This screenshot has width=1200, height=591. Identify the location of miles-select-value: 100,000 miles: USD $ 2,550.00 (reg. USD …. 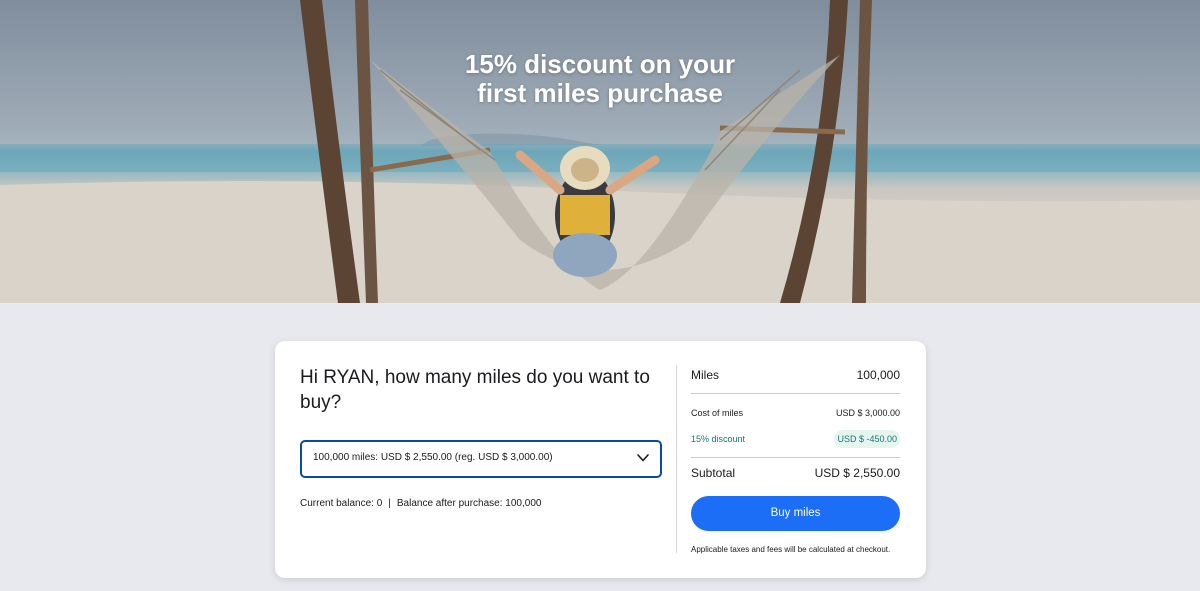
(433, 457).